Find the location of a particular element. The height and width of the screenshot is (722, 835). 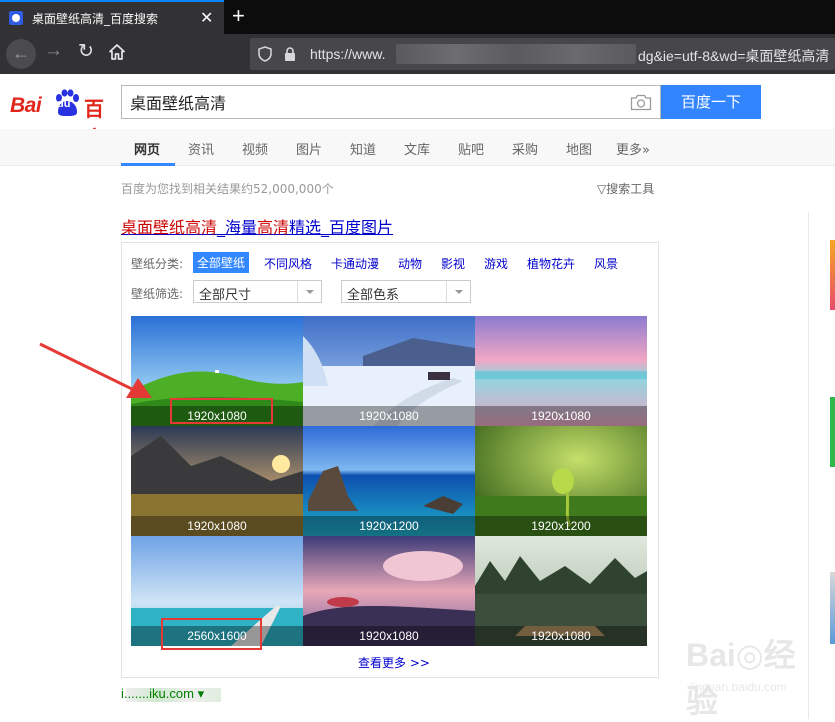

size-select: 全部尺寸 is located at coordinates (257, 291).